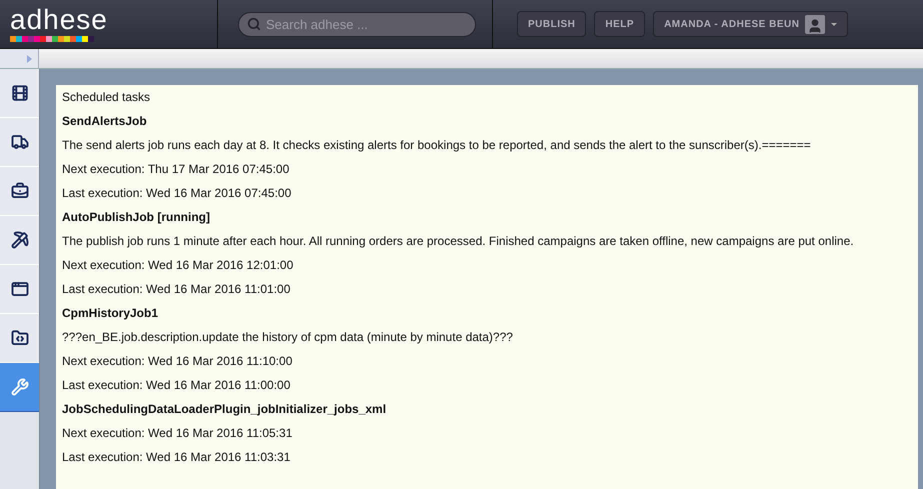 The image size is (923, 489). What do you see at coordinates (177, 289) in the screenshot?
I see `last-execution: Last execution: Wed 16 Mar 2016 11:01:00` at bounding box center [177, 289].